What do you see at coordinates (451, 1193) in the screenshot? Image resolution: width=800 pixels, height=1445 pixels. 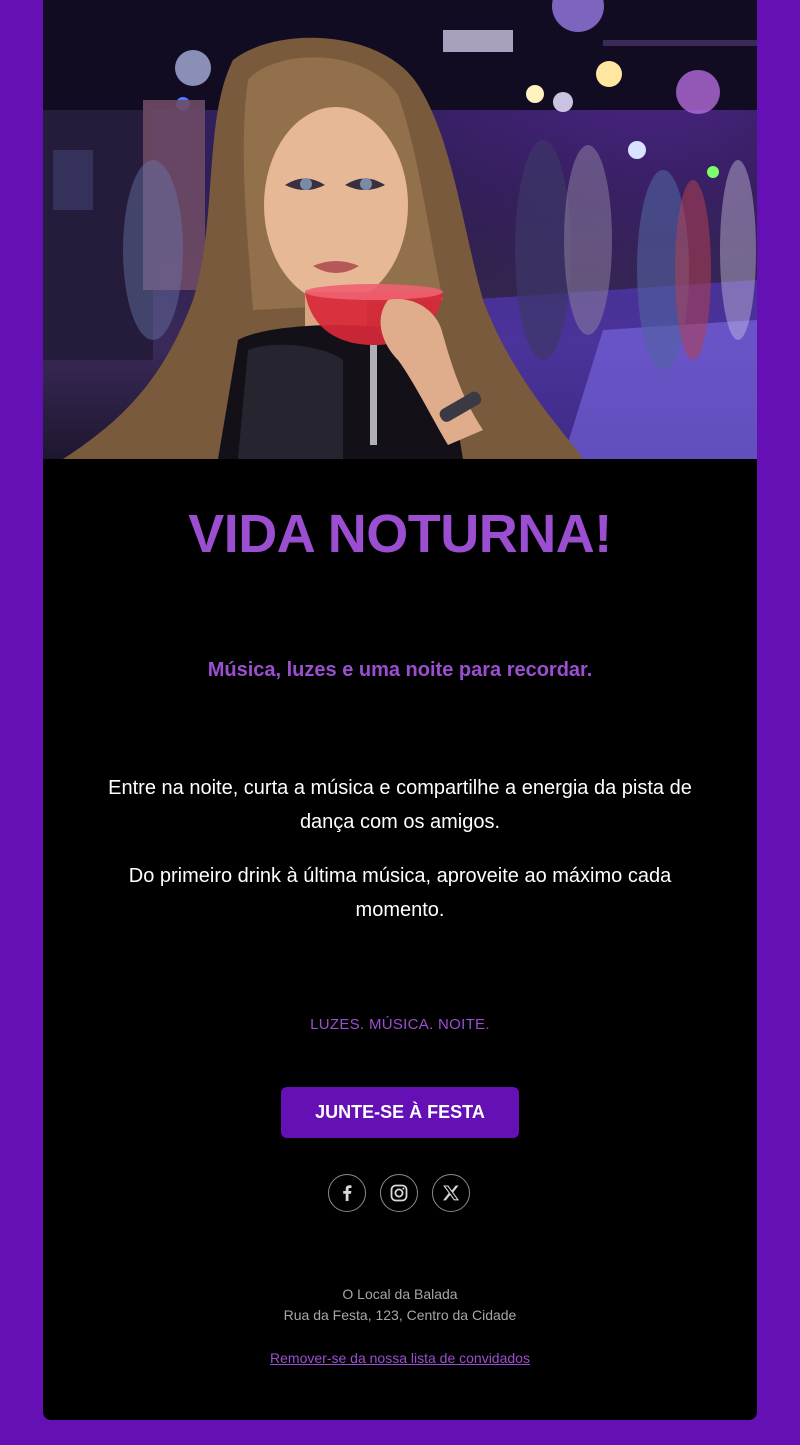 I see `x-icon` at bounding box center [451, 1193].